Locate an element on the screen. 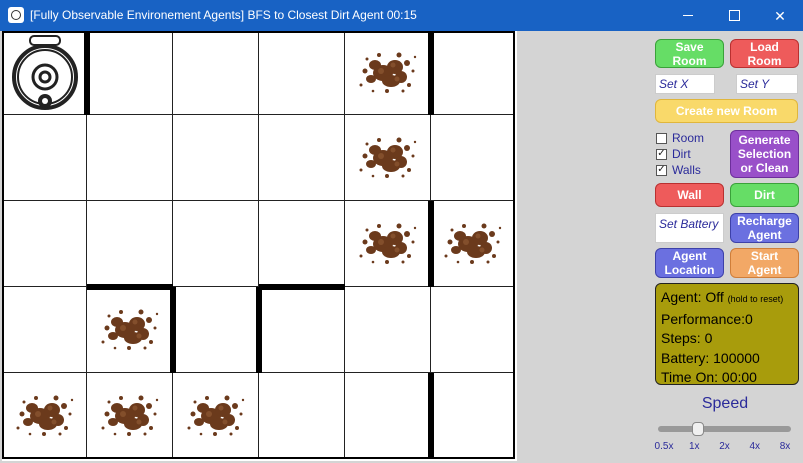  speed-slider is located at coordinates (724, 429).